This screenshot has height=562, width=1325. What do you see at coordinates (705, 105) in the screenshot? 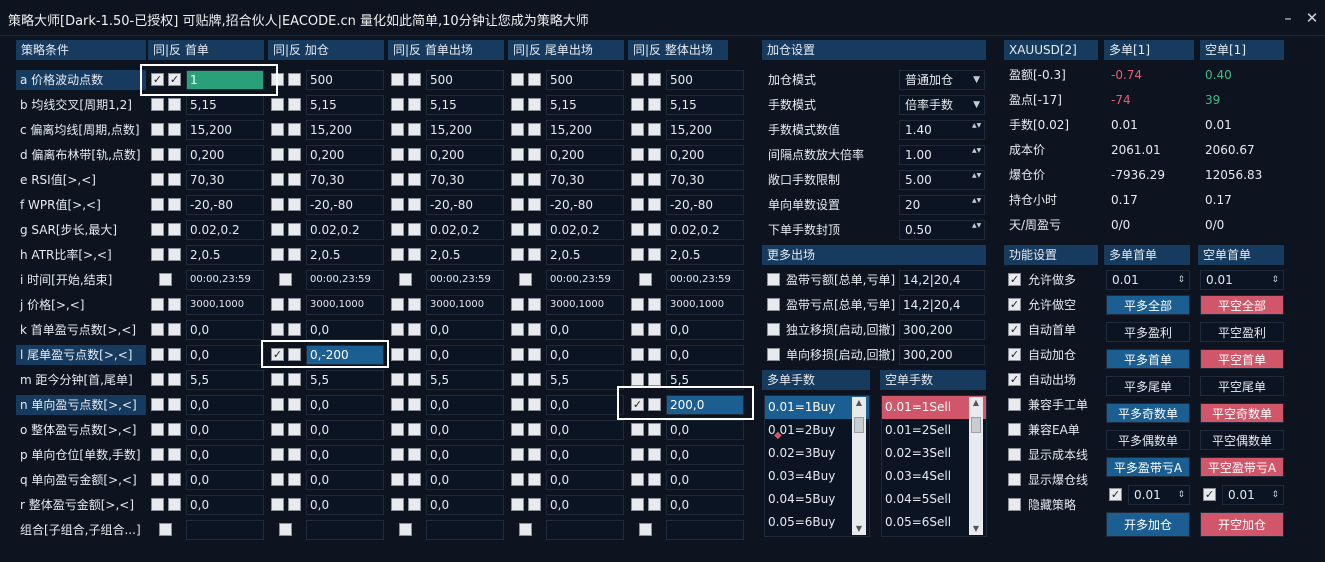
I see `condition-input-1-4: 5,15` at bounding box center [705, 105].